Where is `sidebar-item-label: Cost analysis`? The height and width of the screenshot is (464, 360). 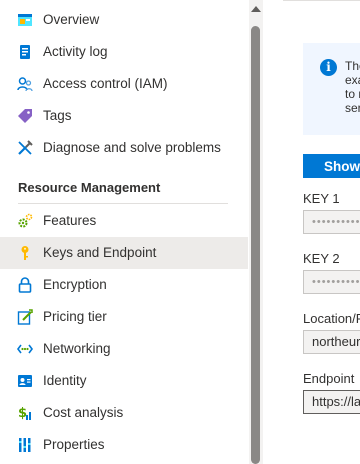
sidebar-item-label: Cost analysis is located at coordinates (83, 412).